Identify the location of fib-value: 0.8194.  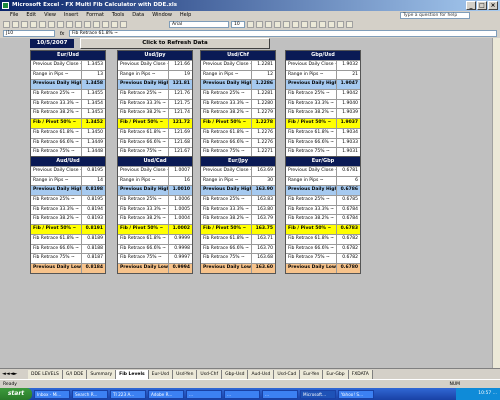
(93, 210).